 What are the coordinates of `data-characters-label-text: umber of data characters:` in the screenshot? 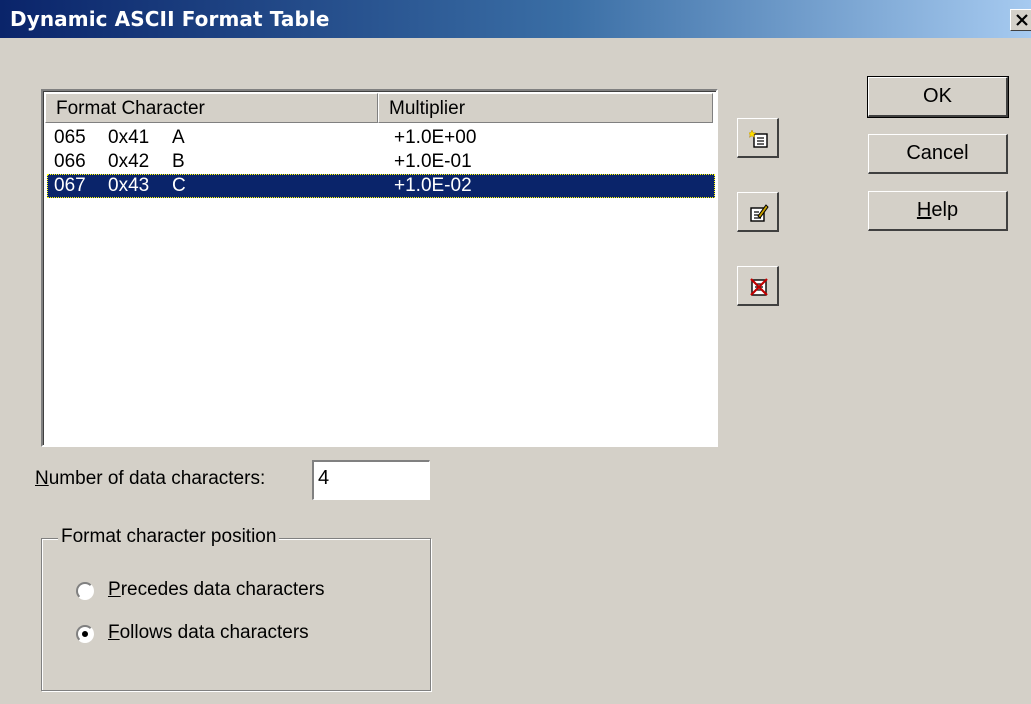 It's located at (157, 478).